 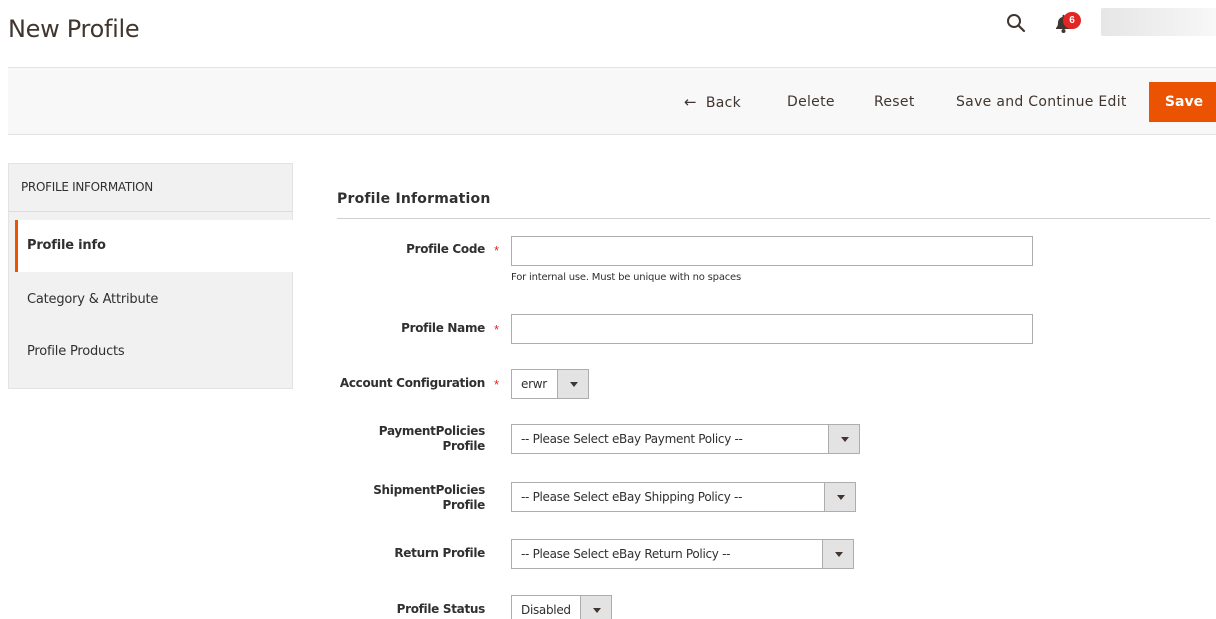 I want to click on profile-code-label: Profile Code, so click(x=445, y=249).